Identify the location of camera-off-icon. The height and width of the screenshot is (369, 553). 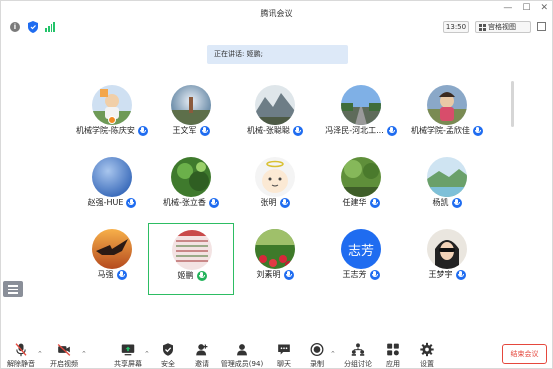
(64, 350).